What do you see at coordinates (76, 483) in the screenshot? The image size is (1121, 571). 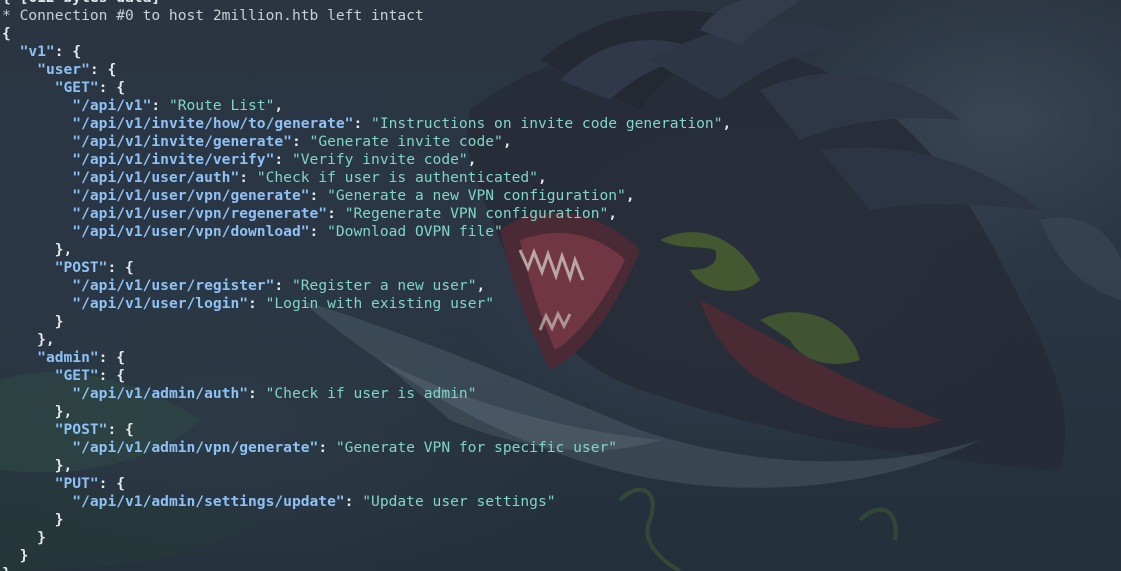 I see `json-key: "PUT"` at bounding box center [76, 483].